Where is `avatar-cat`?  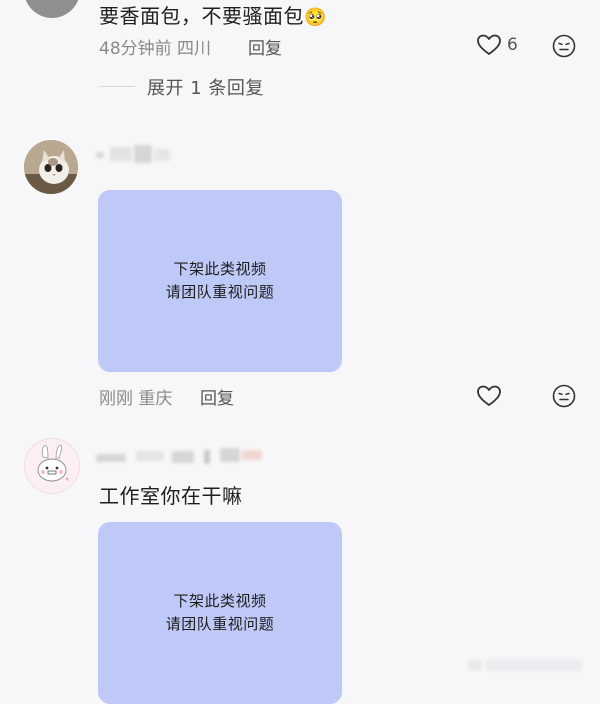
avatar-cat is located at coordinates (51, 167).